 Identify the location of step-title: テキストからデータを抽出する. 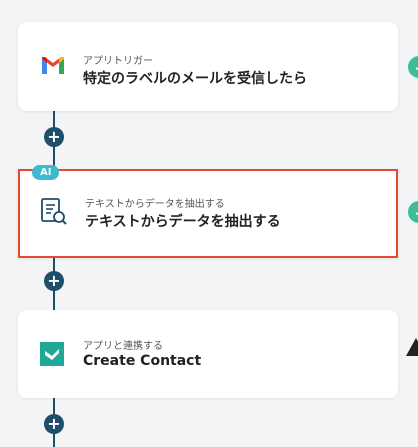
(183, 222).